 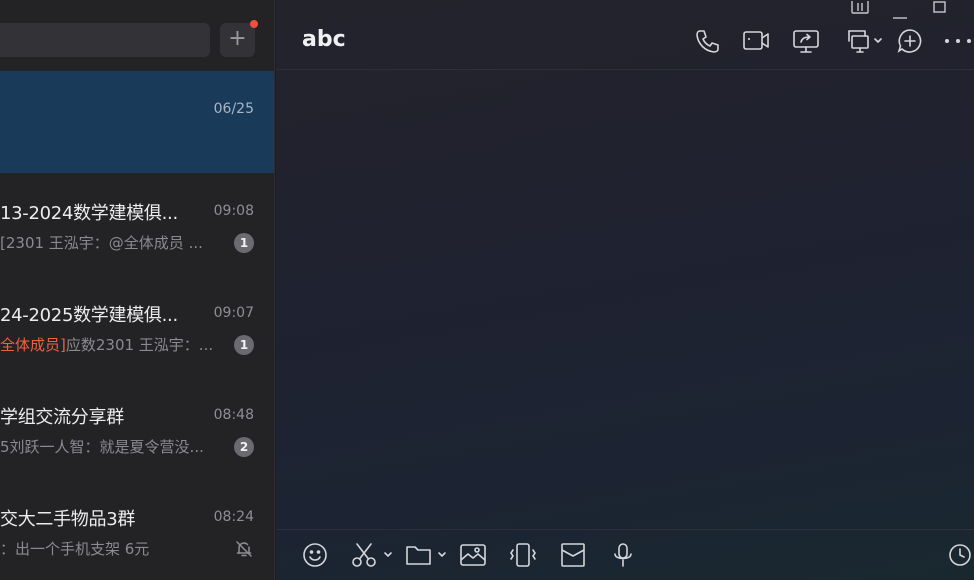 I want to click on chat-preview: ：出一个手机支架 6元, so click(x=115, y=548).